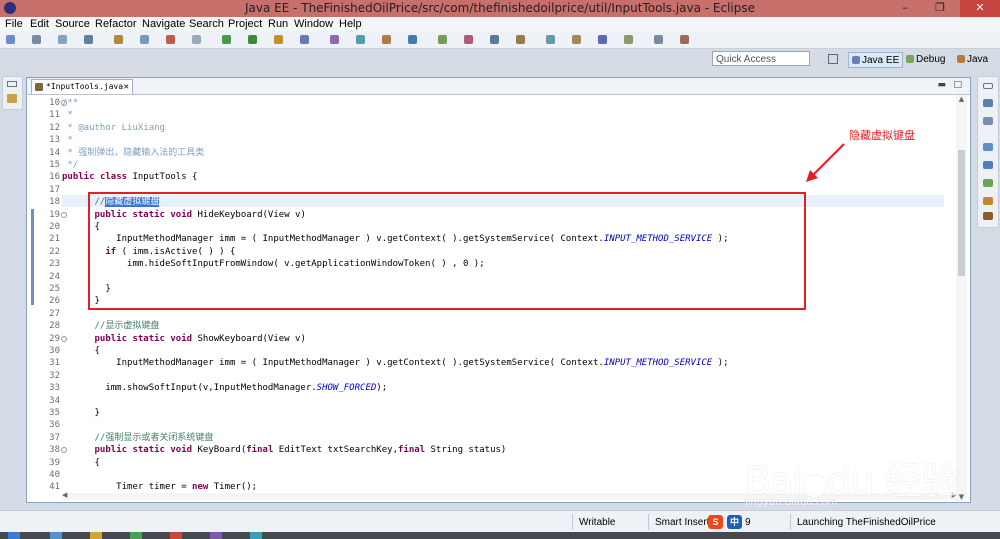 The height and width of the screenshot is (539, 1000). I want to click on next-annotation-icon, so click(576, 39).